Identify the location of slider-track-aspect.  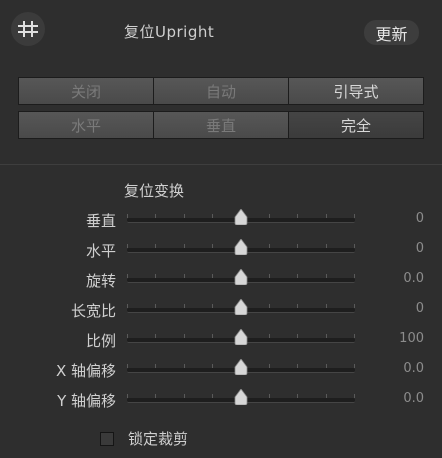
(241, 307).